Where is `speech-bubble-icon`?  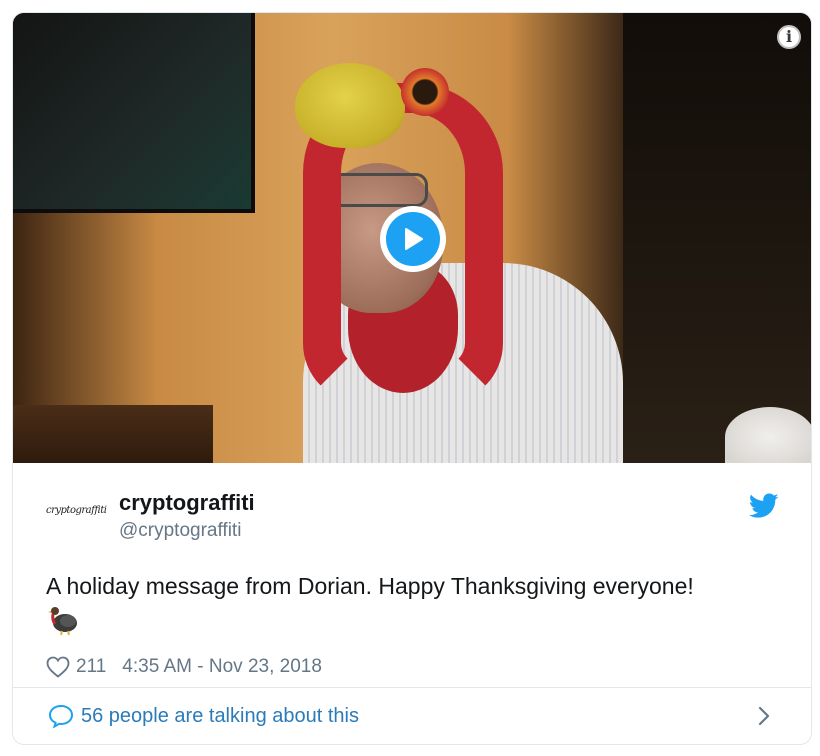
speech-bubble-icon is located at coordinates (61, 716).